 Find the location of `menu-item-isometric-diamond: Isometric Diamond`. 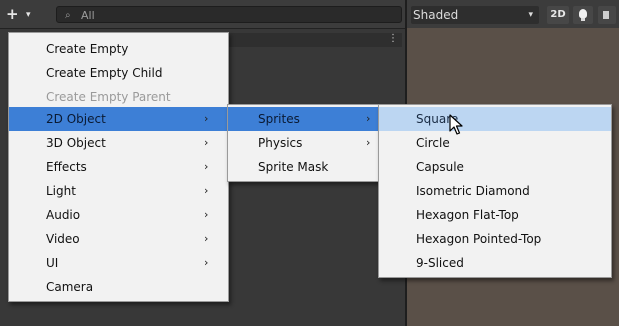

menu-item-isometric-diamond: Isometric Diamond is located at coordinates (495, 191).